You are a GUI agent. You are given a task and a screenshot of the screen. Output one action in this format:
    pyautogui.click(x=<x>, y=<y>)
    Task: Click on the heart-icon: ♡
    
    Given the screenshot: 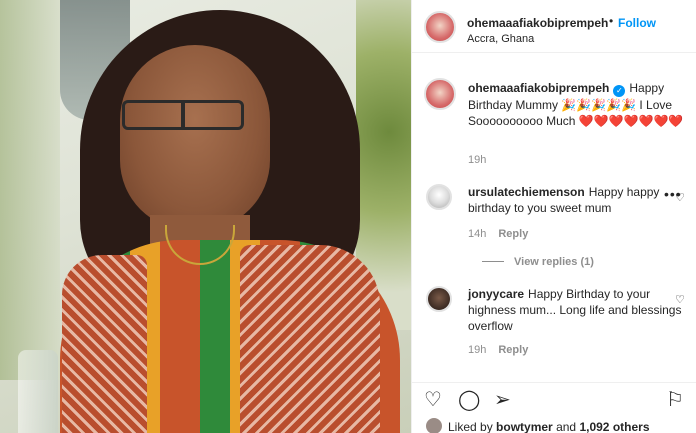 What is the action you would take?
    pyautogui.click(x=433, y=400)
    